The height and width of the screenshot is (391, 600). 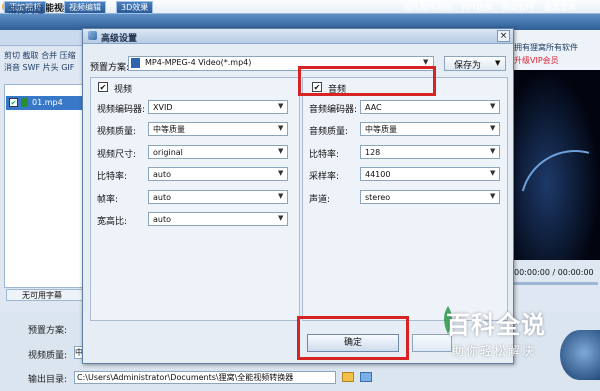 What do you see at coordinates (546, 47) in the screenshot?
I see `promo-text: 拥有狸窝所有软件` at bounding box center [546, 47].